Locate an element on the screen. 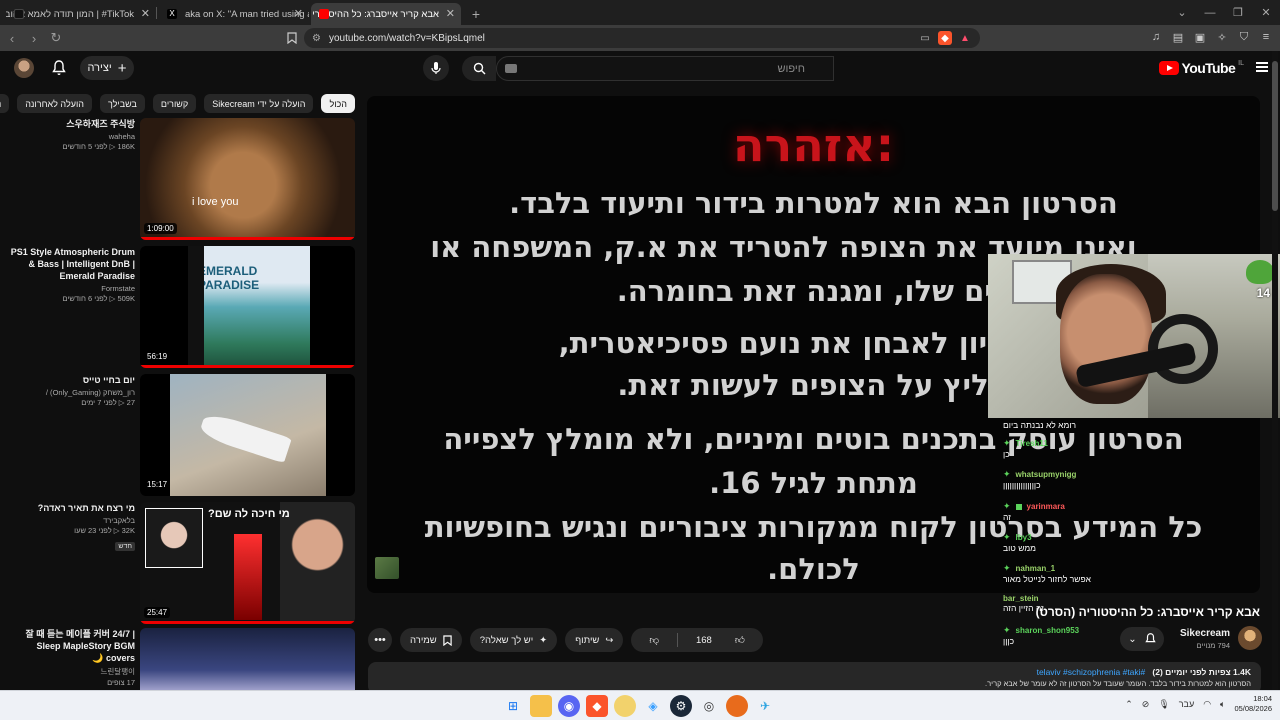 The height and width of the screenshot is (720, 1280). wifi-icon: ◠ is located at coordinates (1207, 704).